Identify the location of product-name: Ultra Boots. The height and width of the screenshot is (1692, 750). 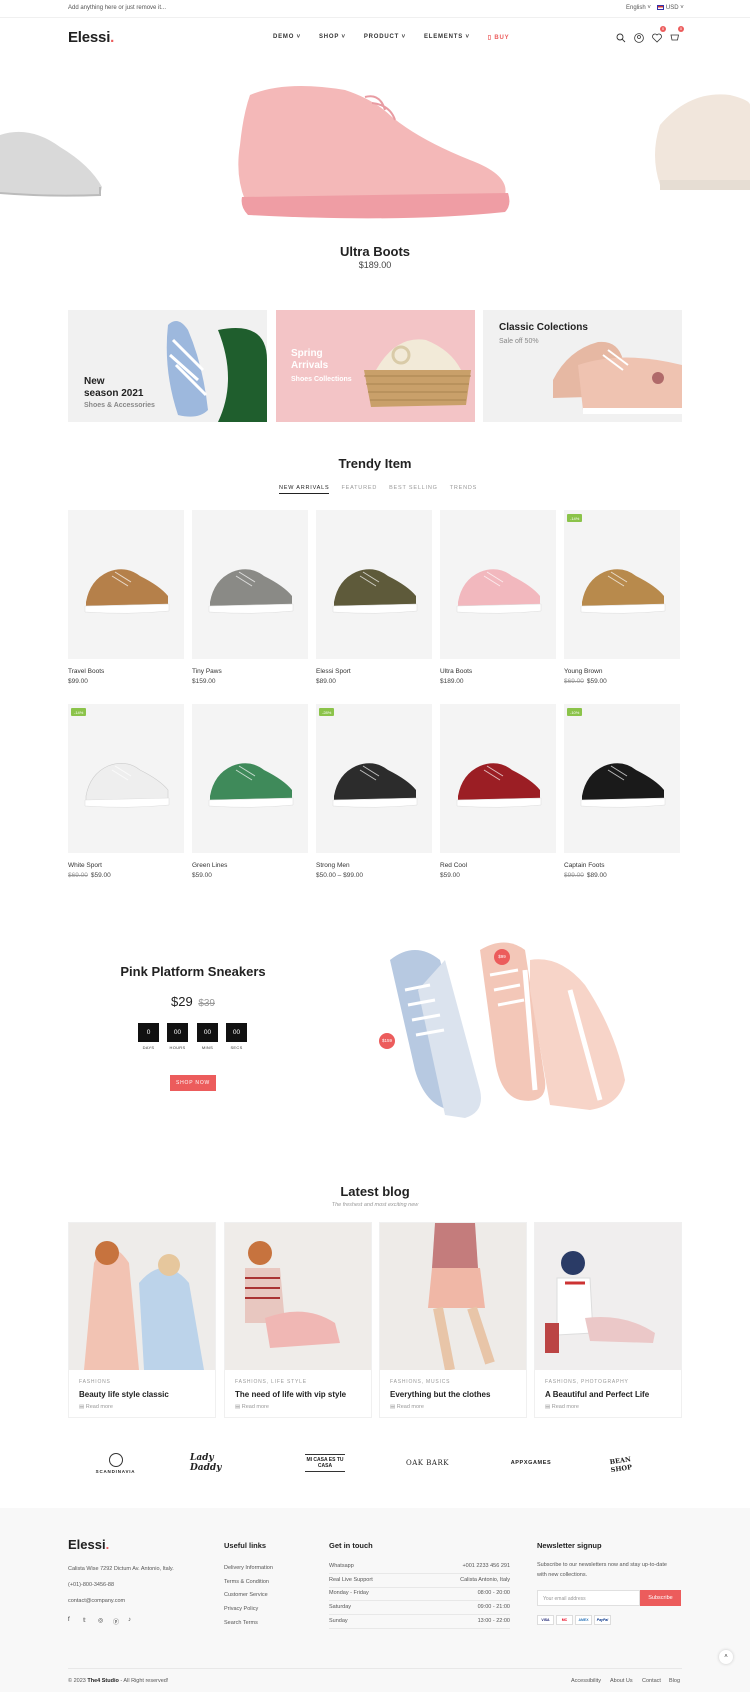
(498, 671).